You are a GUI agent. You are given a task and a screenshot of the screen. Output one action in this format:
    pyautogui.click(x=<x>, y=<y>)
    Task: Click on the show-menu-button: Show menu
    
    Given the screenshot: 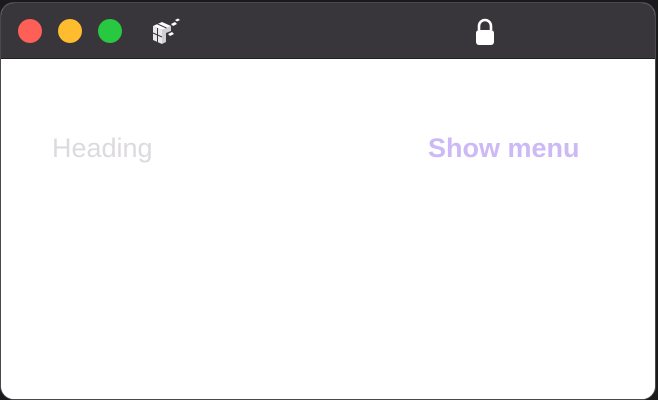 What is the action you would take?
    pyautogui.click(x=504, y=148)
    